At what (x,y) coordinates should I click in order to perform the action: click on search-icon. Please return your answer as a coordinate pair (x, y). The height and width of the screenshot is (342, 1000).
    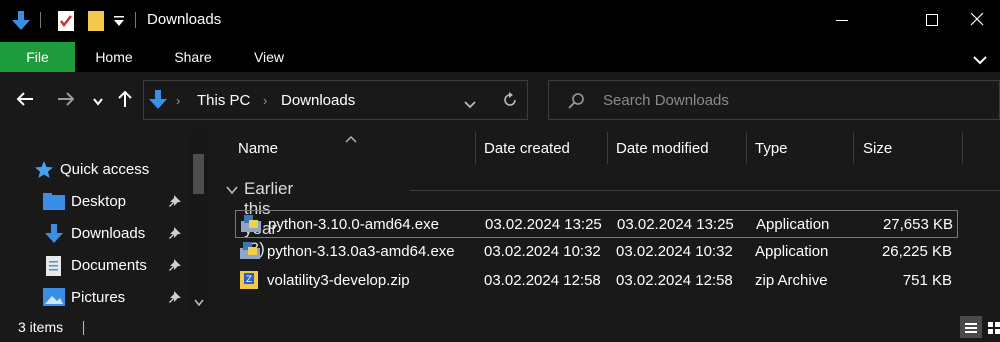
    Looking at the image, I should click on (577, 103).